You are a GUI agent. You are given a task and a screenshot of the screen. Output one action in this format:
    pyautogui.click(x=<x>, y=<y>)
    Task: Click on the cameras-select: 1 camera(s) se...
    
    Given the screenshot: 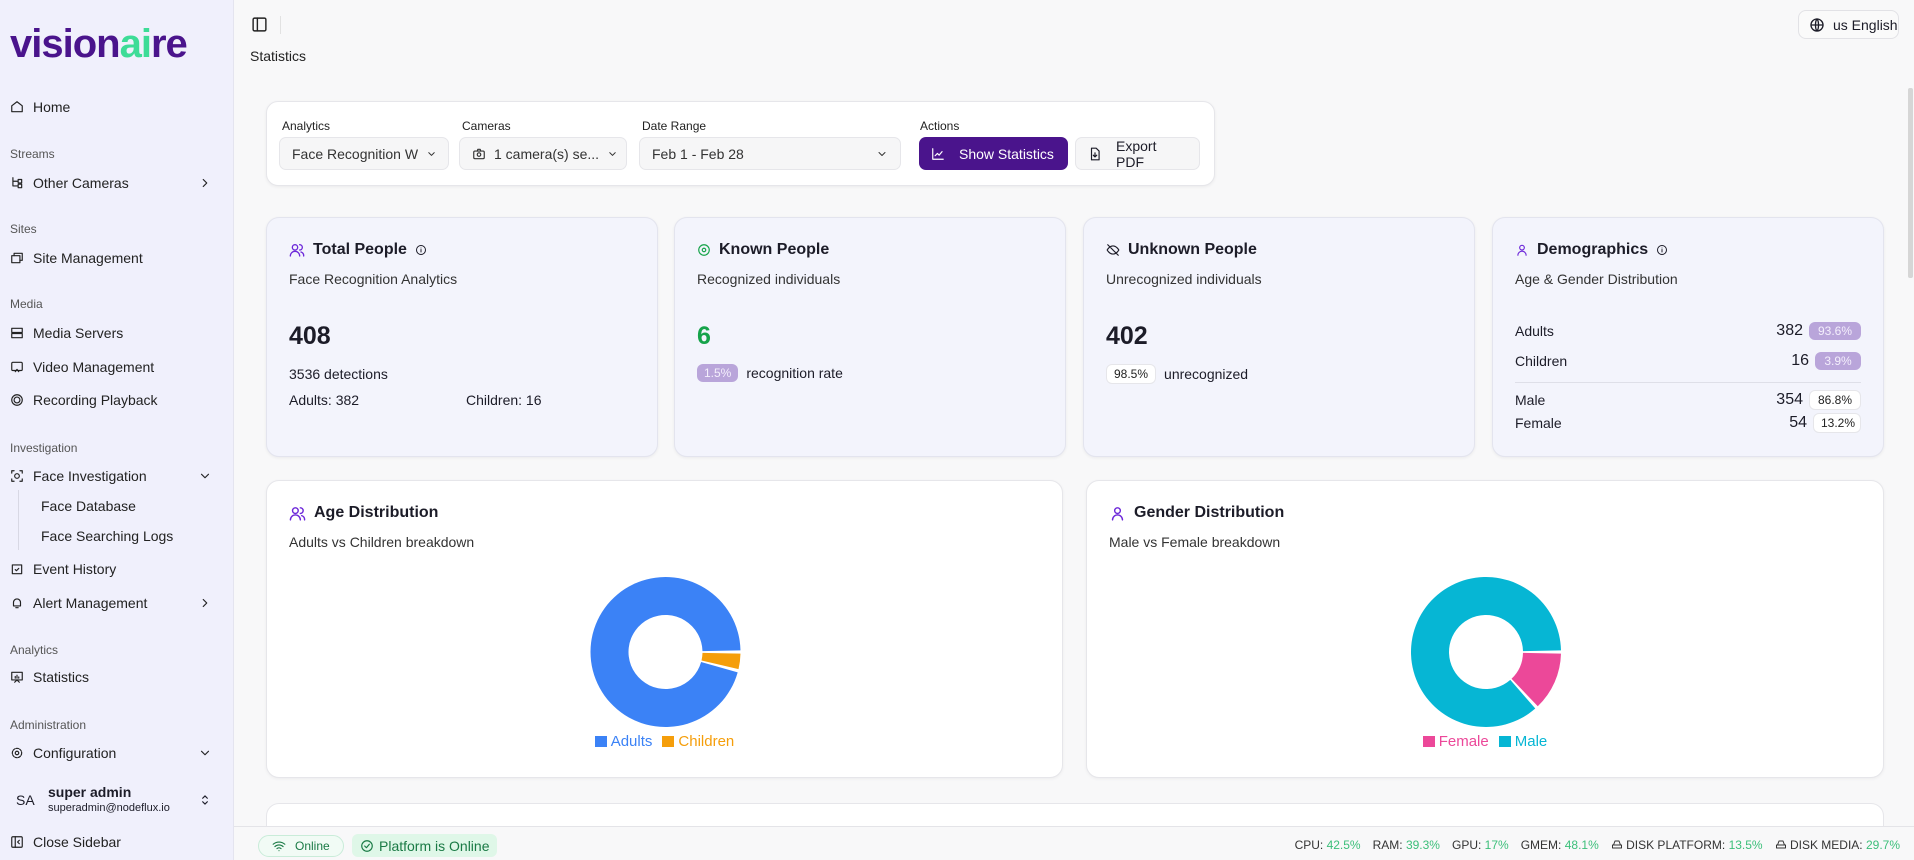 What is the action you would take?
    pyautogui.click(x=543, y=153)
    